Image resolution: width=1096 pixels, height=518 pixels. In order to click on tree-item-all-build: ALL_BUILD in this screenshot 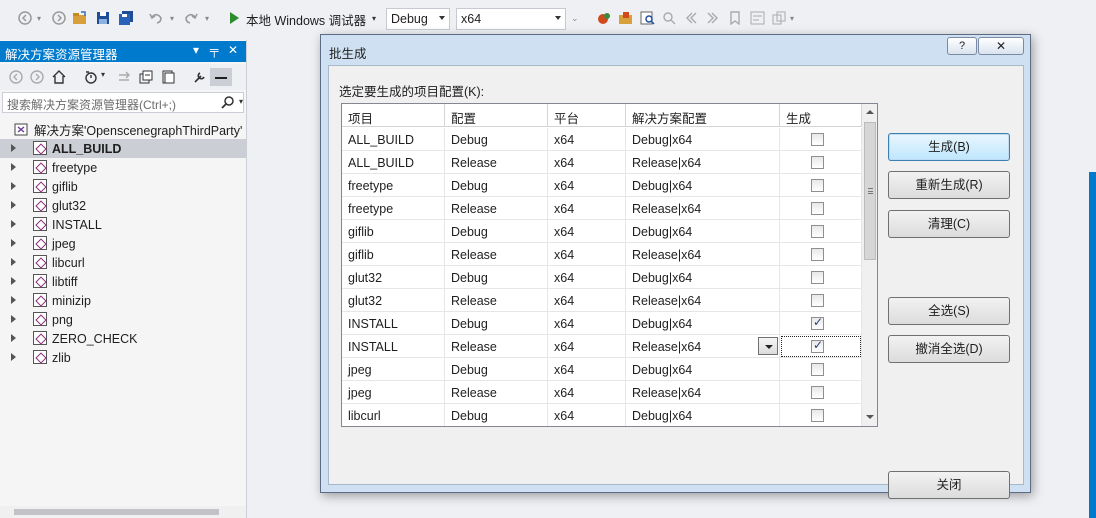, I will do `click(123, 148)`.